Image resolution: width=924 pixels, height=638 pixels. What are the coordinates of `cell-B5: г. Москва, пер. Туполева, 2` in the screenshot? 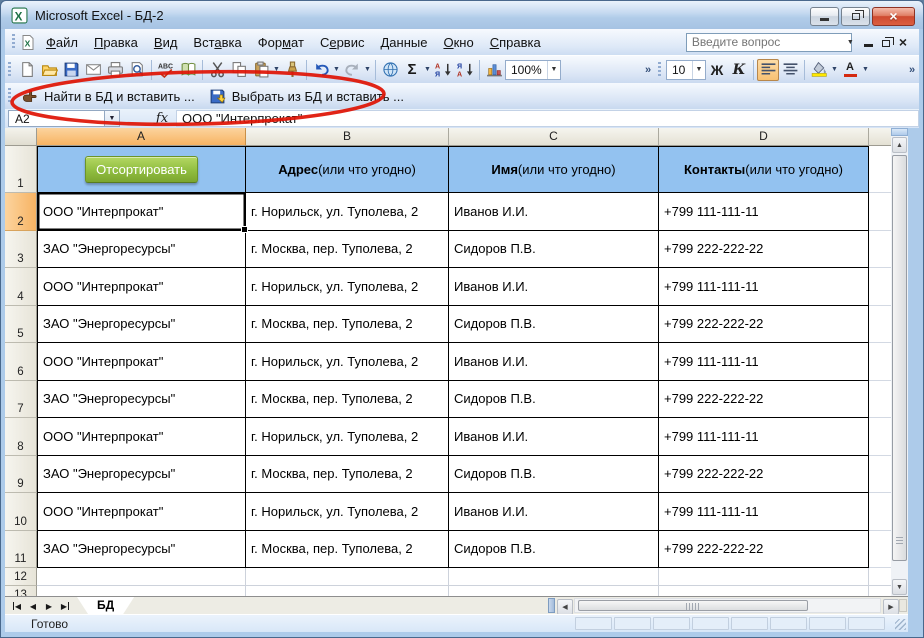 It's located at (347, 324).